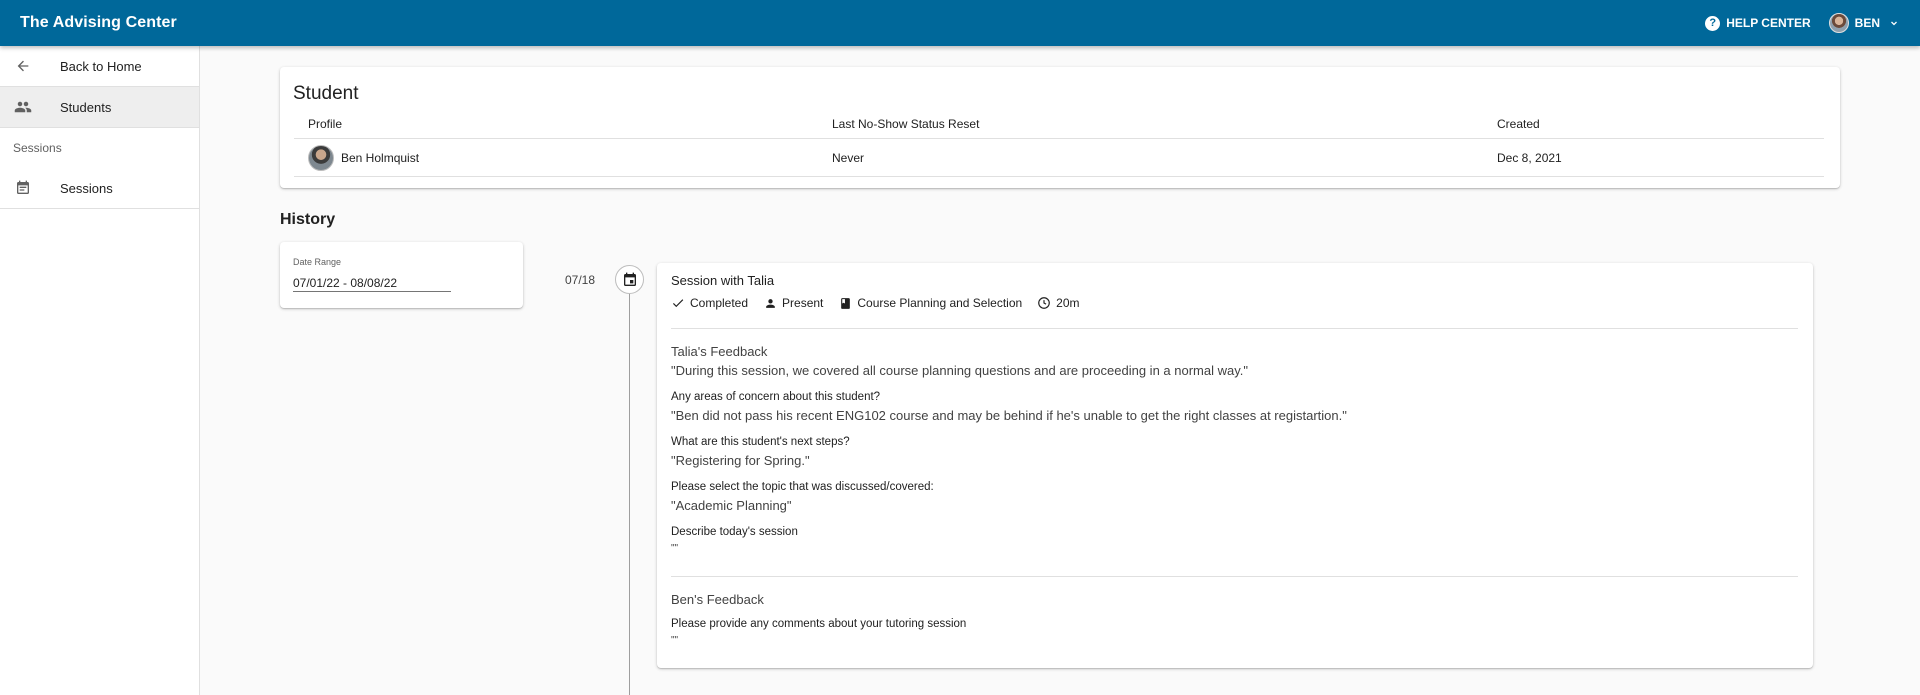 Image resolution: width=1920 pixels, height=695 pixels. Describe the element at coordinates (719, 351) in the screenshot. I see `tutor-feedback-heading: Talia's Feedback` at that location.